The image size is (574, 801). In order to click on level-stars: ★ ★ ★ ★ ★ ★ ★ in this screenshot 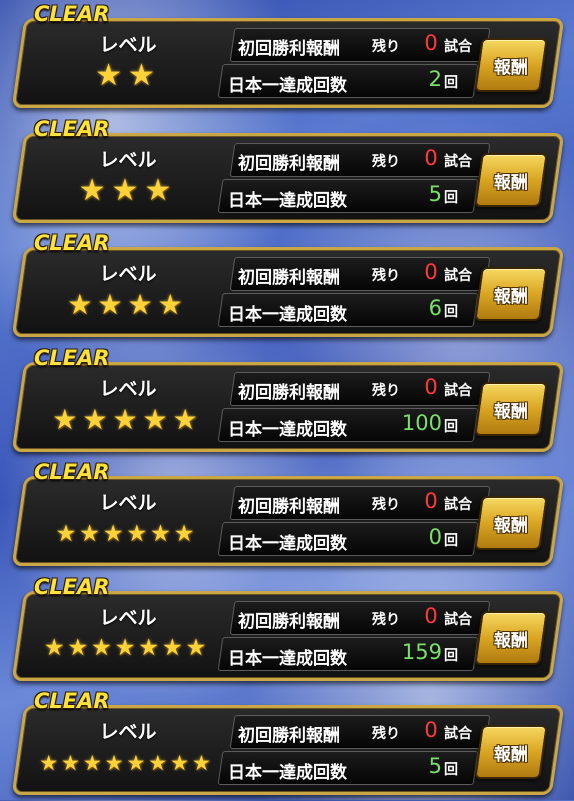, I will do `click(125, 649)`.